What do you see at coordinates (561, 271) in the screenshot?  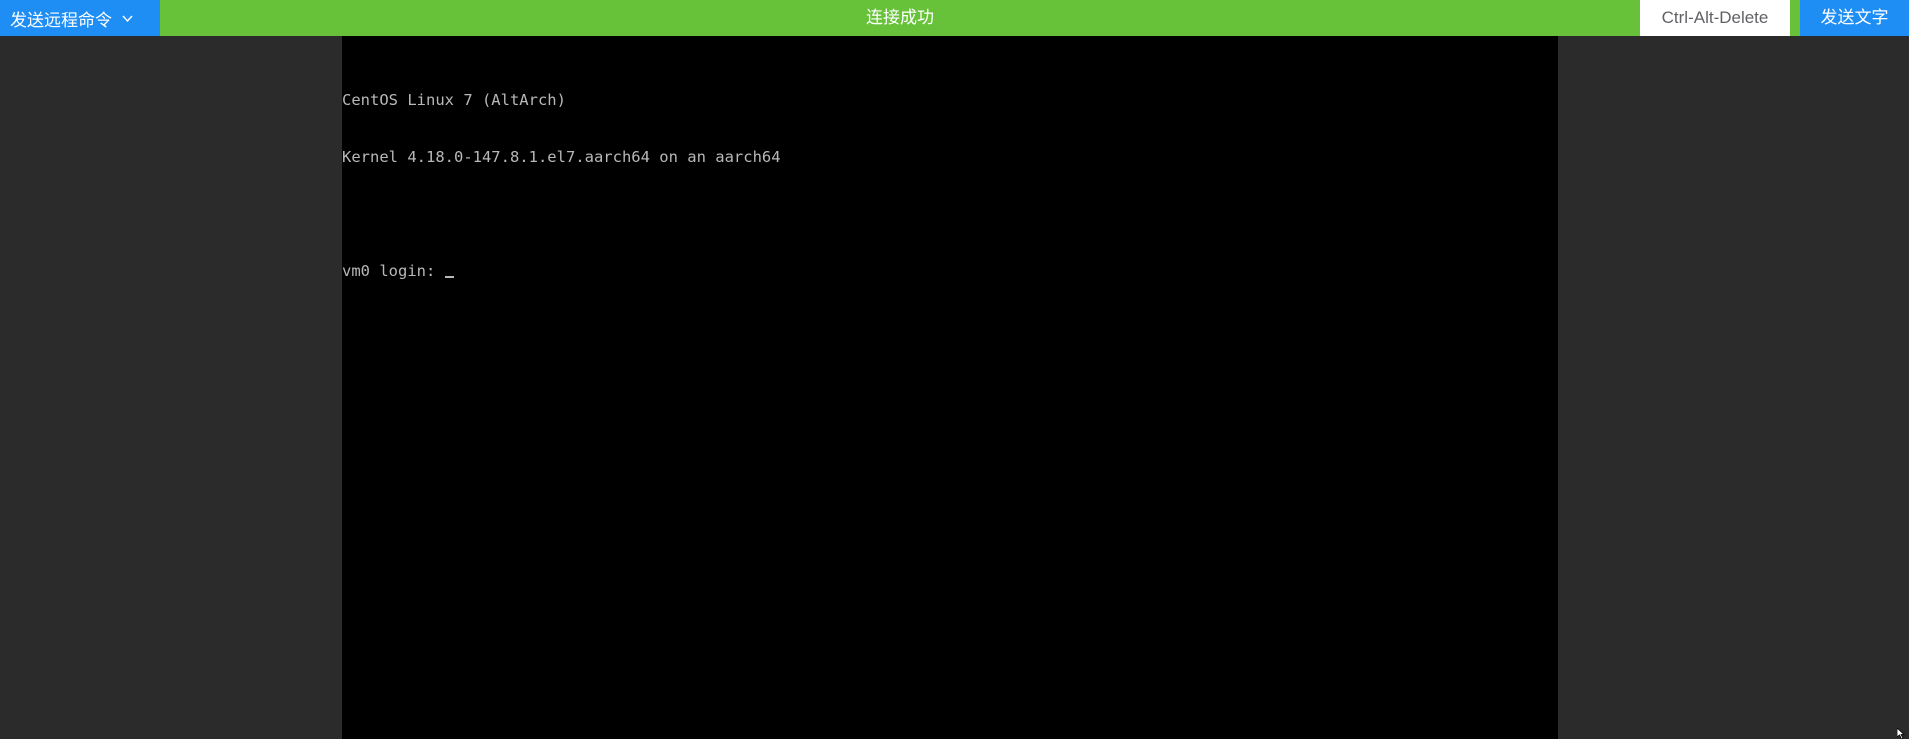 I see `console-line-login: vm0 login:` at bounding box center [561, 271].